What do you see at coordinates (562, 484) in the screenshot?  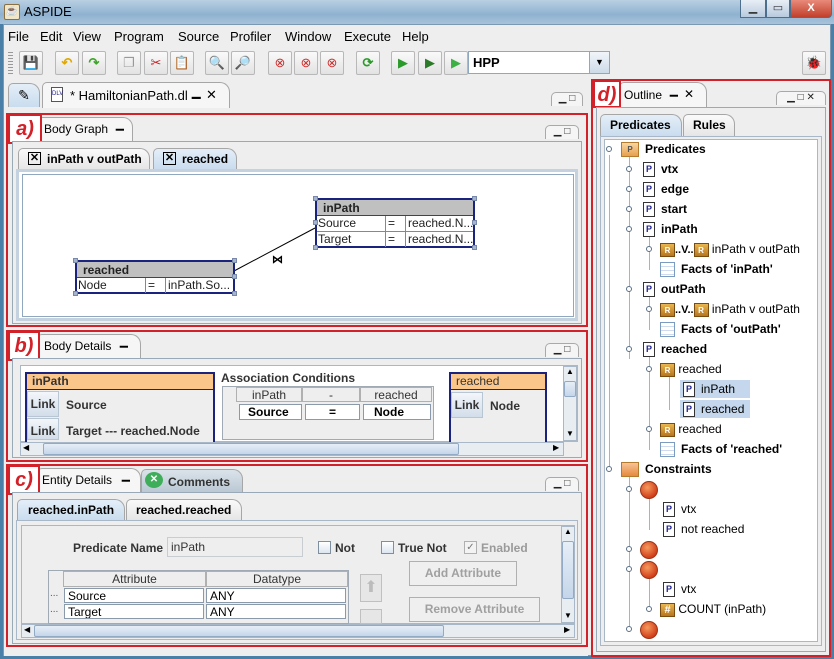 I see `entity-details-minmax: ▁ □` at bounding box center [562, 484].